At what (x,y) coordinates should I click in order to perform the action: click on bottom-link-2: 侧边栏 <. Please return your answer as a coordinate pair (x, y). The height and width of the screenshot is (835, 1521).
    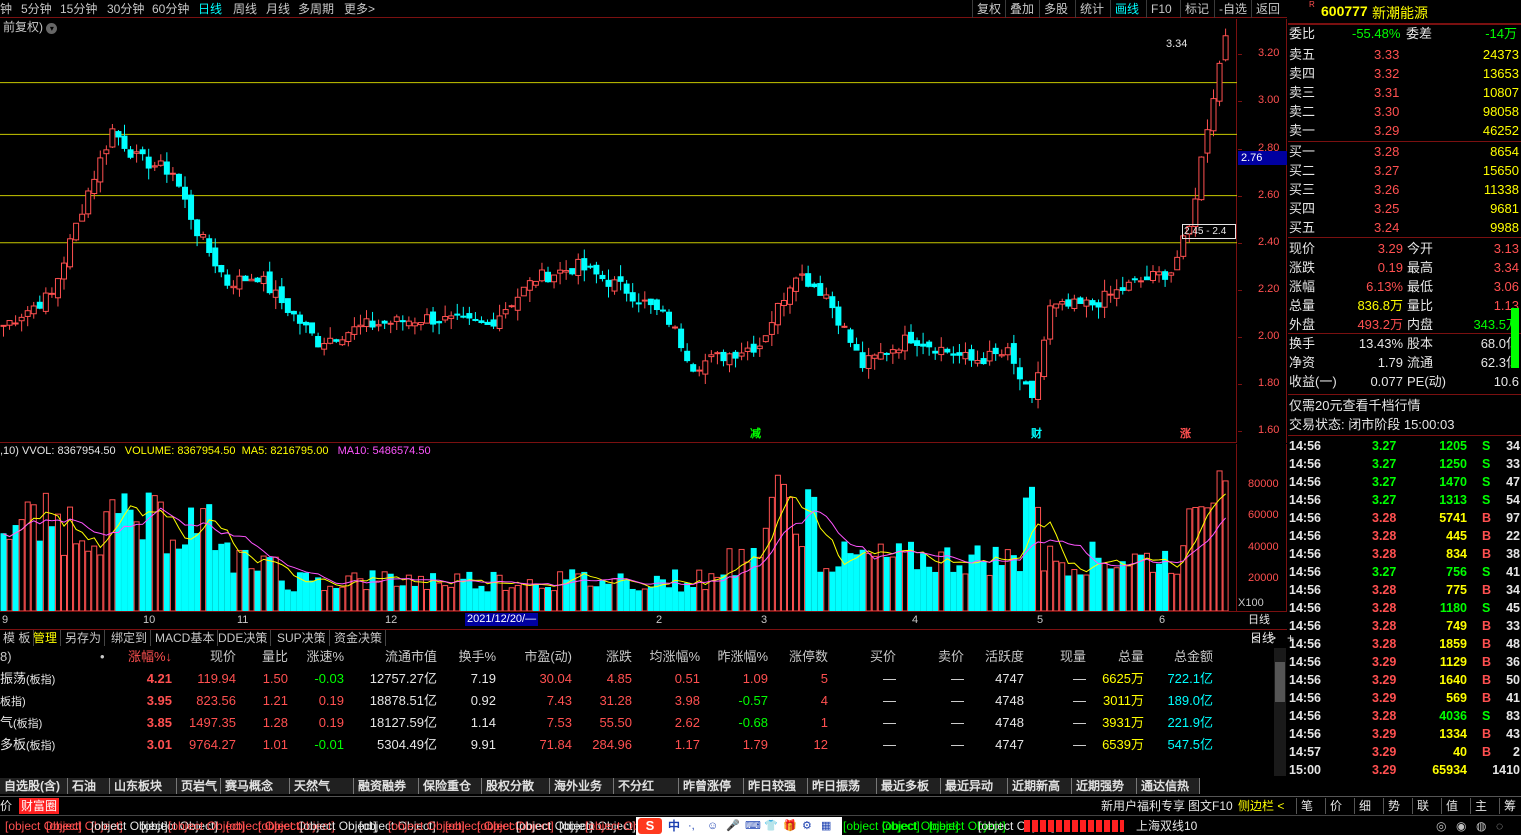
    Looking at the image, I should click on (1261, 806).